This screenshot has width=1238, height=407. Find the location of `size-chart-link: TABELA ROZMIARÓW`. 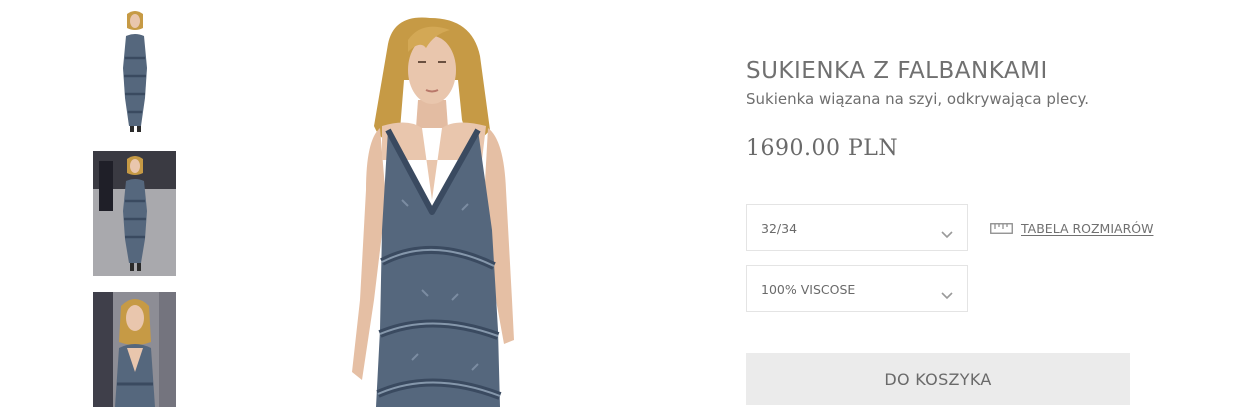

size-chart-link: TABELA ROZMIARÓW is located at coordinates (1071, 228).